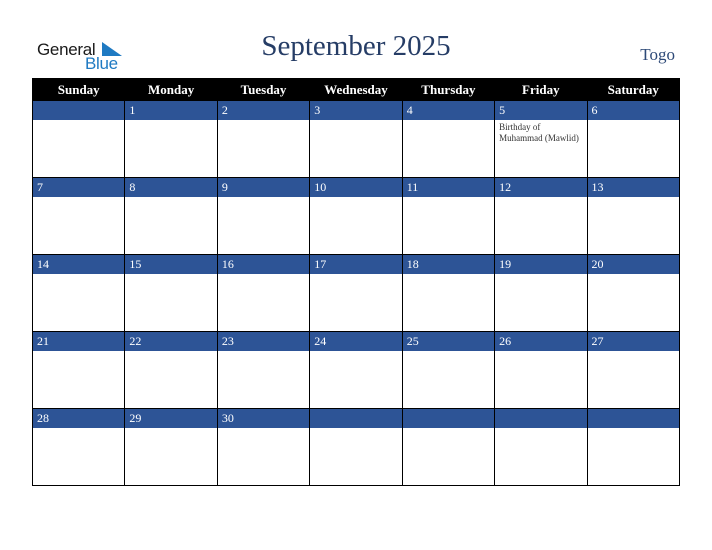  I want to click on day-number: 19, so click(541, 264).